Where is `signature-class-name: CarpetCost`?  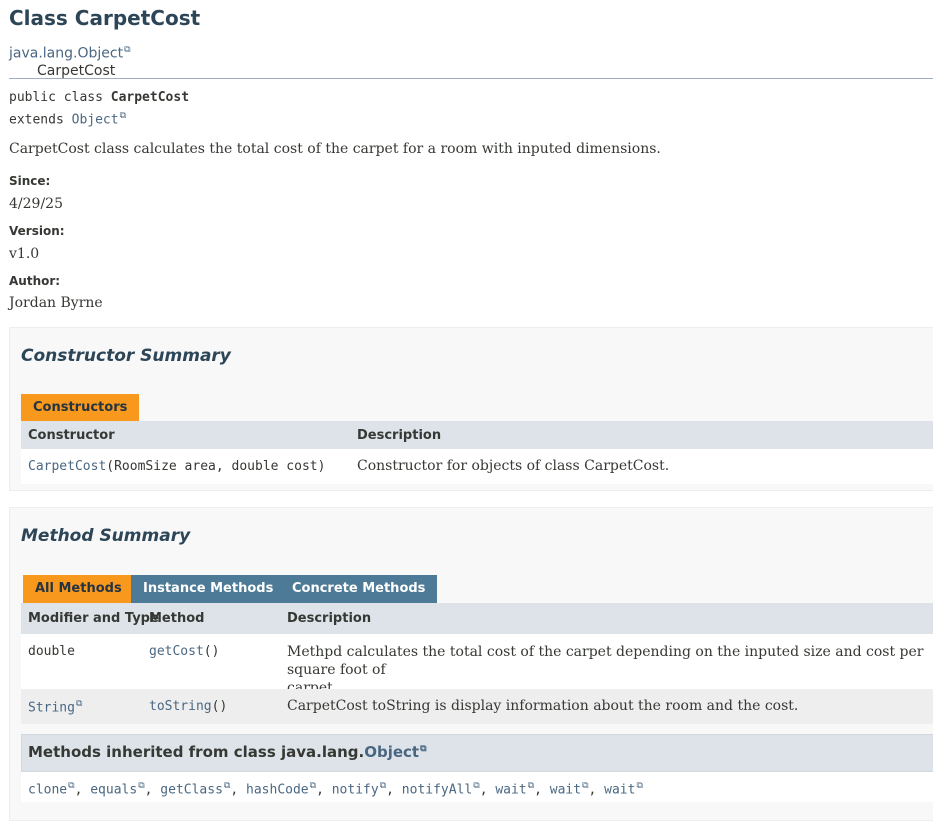
signature-class-name: CarpetCost is located at coordinates (150, 97).